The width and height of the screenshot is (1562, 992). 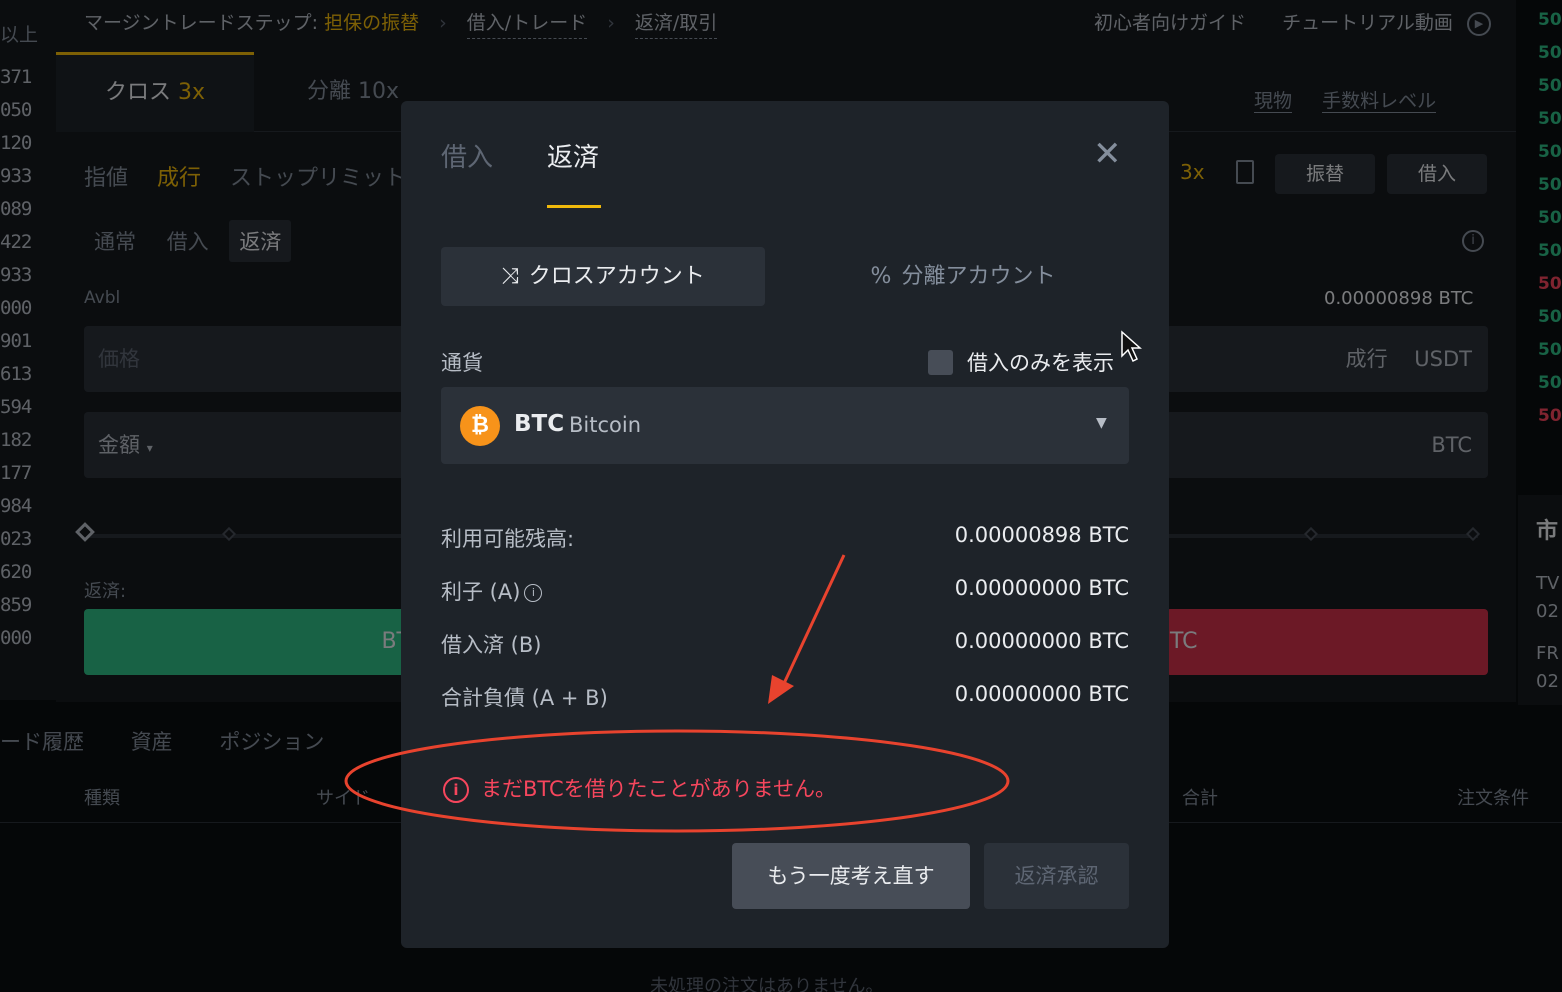 I want to click on tab-repay: 返済, so click(x=573, y=155).